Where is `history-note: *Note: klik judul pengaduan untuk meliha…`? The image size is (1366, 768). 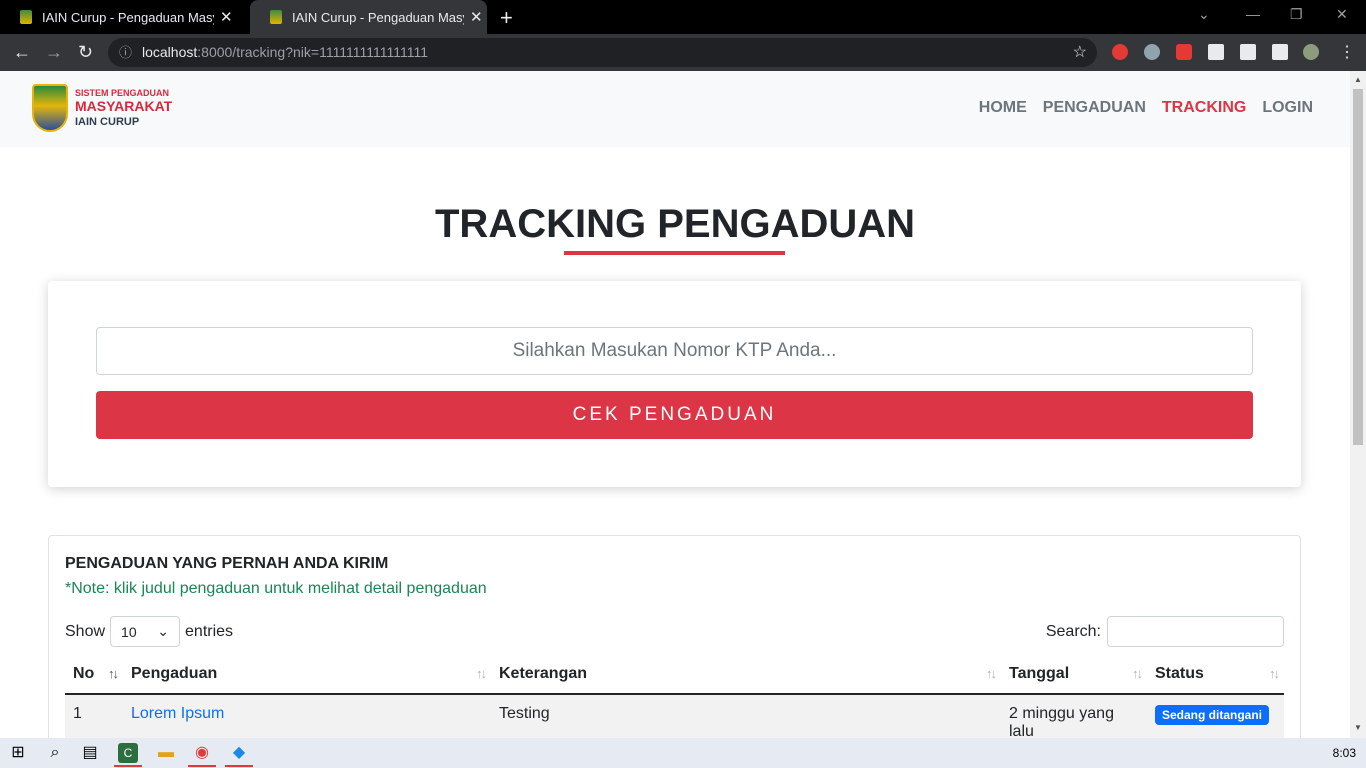
history-note: *Note: klik judul pengaduan untuk meliha… is located at coordinates (276, 588).